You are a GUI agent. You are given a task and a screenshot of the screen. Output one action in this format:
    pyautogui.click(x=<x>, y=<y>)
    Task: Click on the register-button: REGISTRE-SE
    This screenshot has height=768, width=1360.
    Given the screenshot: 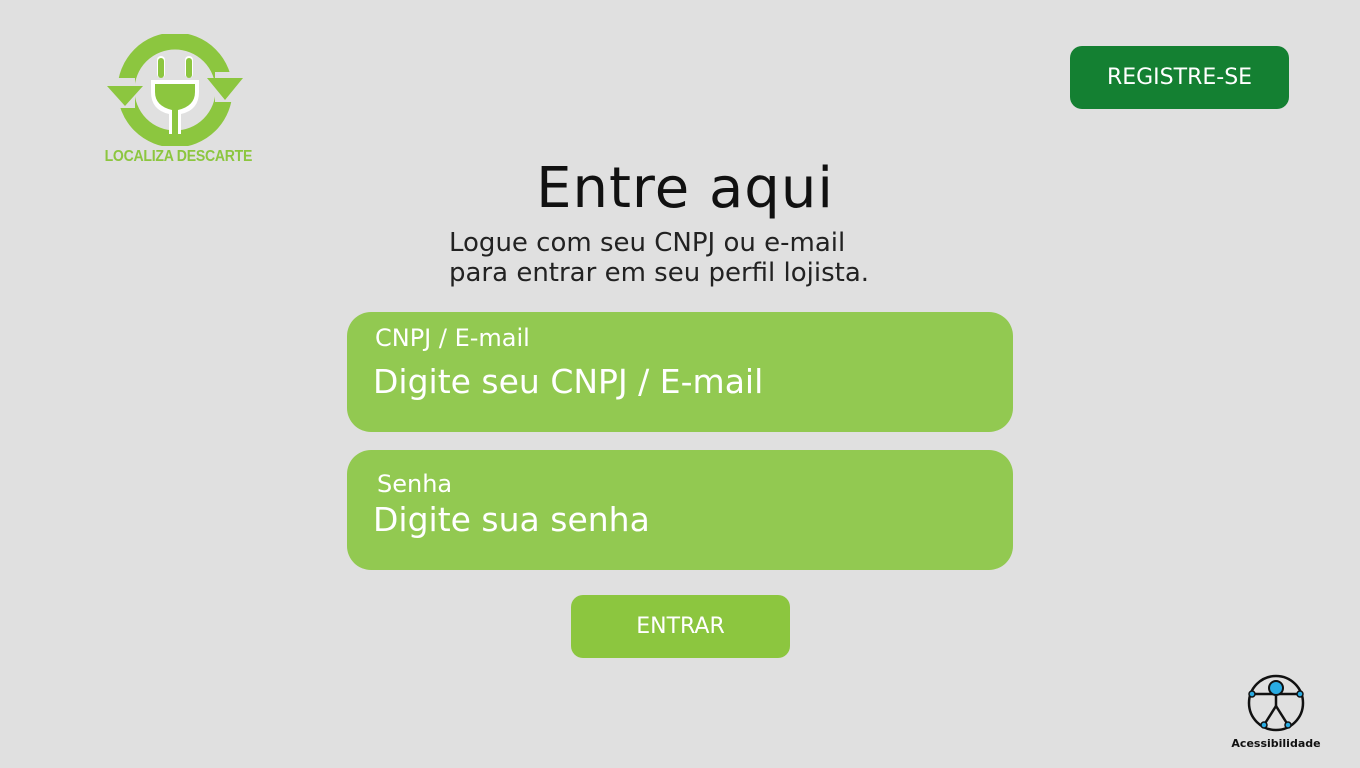 What is the action you would take?
    pyautogui.click(x=1179, y=77)
    